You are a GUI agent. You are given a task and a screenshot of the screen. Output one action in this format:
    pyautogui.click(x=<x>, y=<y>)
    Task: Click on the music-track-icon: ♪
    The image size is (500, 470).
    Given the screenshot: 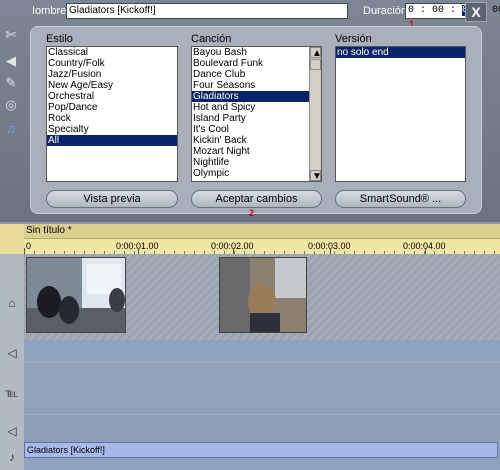 What is the action you would take?
    pyautogui.click(x=12, y=457)
    